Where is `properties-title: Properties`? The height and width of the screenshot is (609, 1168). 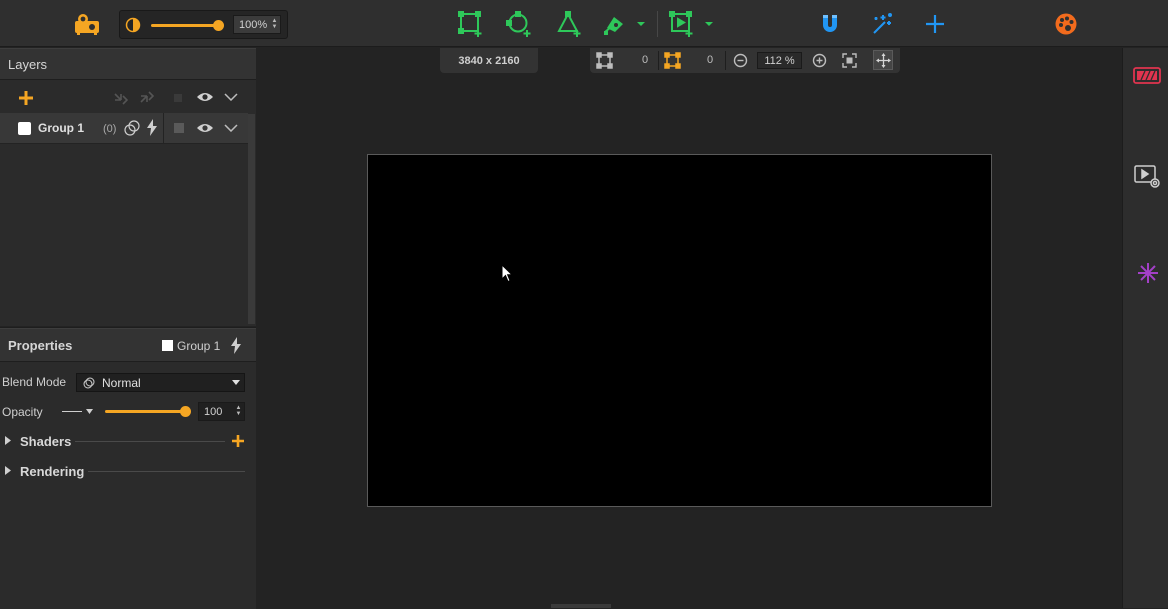
properties-title: Properties is located at coordinates (40, 345).